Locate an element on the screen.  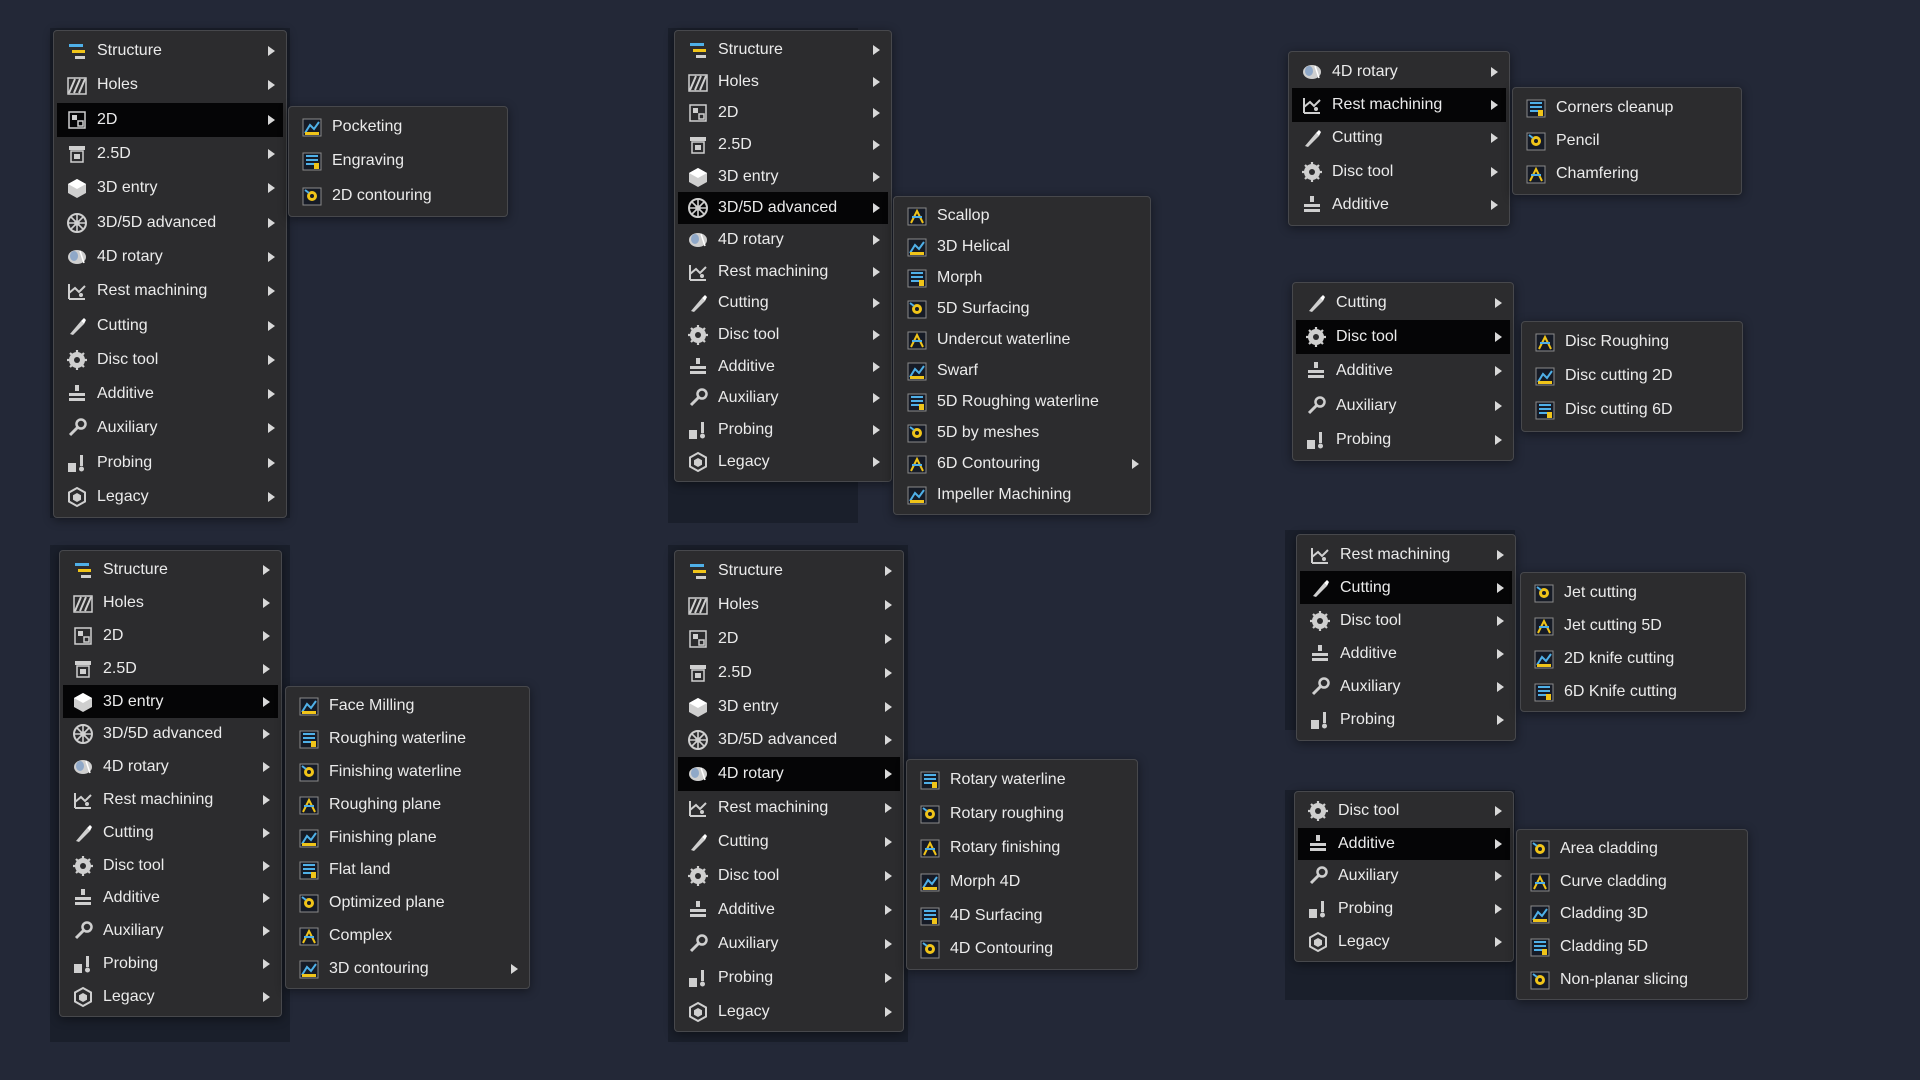
menu-item-complex: Complex is located at coordinates (407, 936).